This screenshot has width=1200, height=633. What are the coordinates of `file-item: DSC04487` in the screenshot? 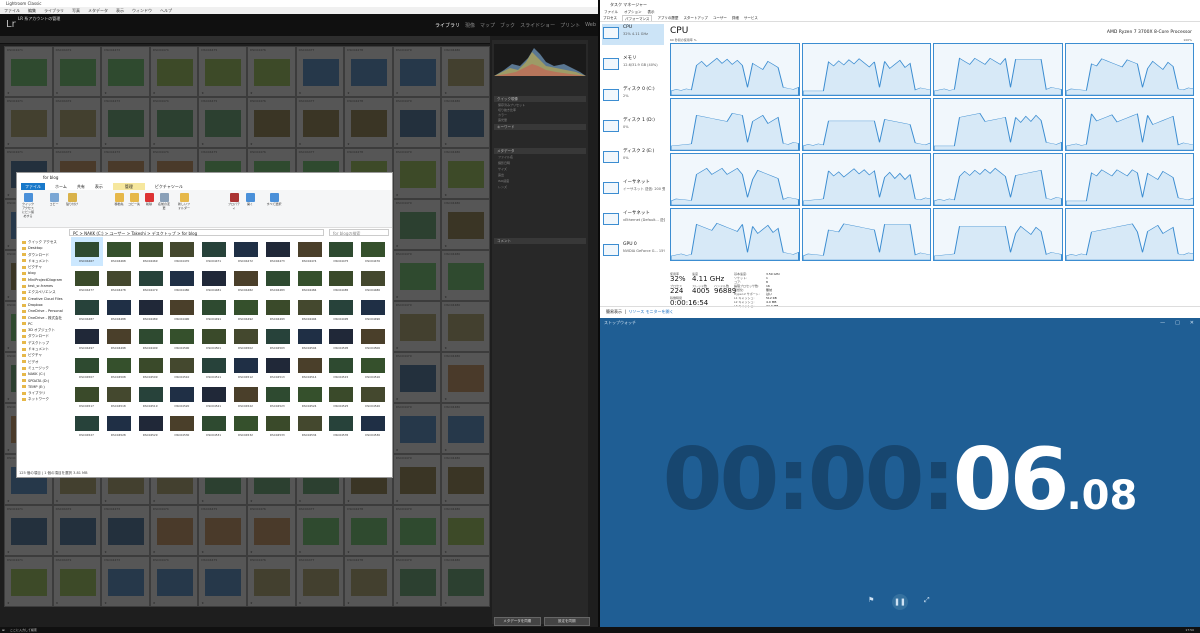 It's located at (87, 309).